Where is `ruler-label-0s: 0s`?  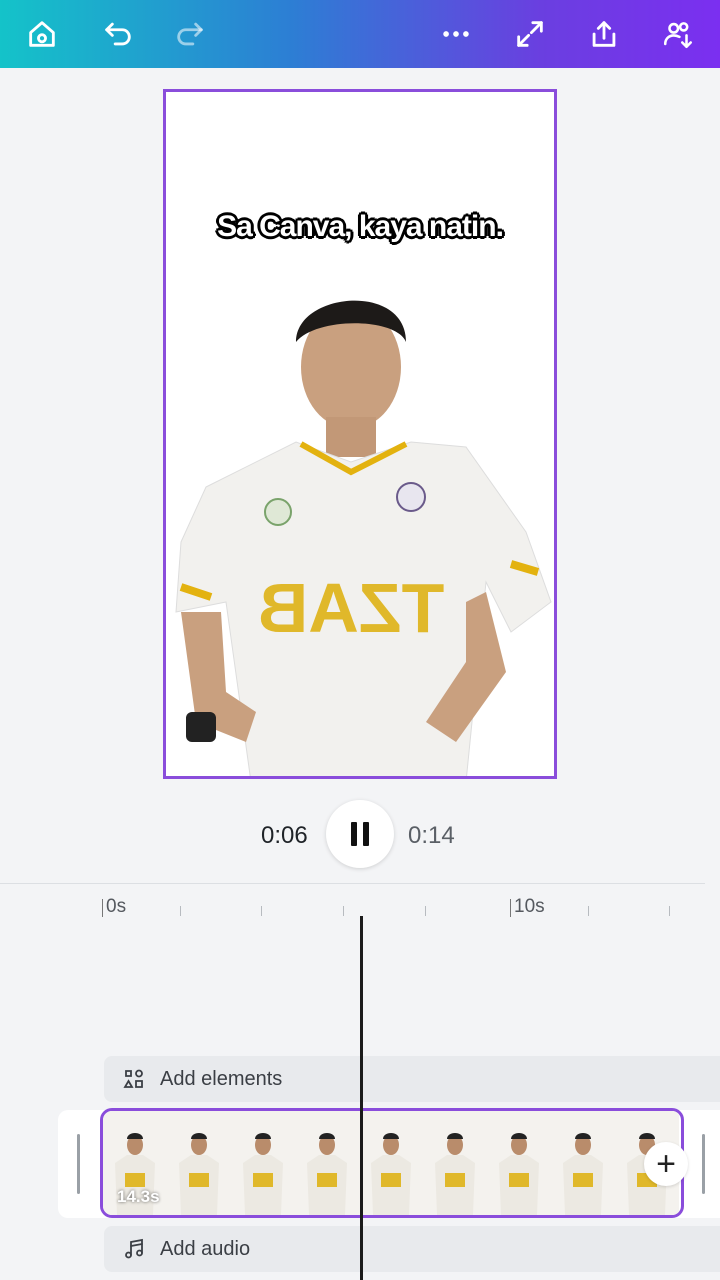 ruler-label-0s: 0s is located at coordinates (114, 906).